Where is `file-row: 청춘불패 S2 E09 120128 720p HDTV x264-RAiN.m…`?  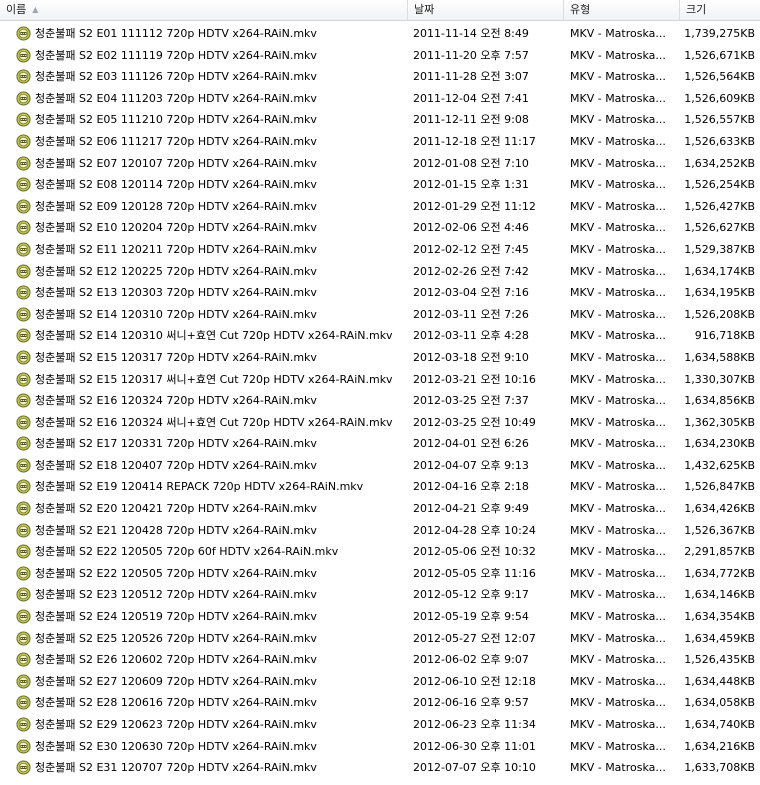
file-row: 청춘불패 S2 E09 120128 720p HDTV x264-RAiN.m… is located at coordinates (380, 207).